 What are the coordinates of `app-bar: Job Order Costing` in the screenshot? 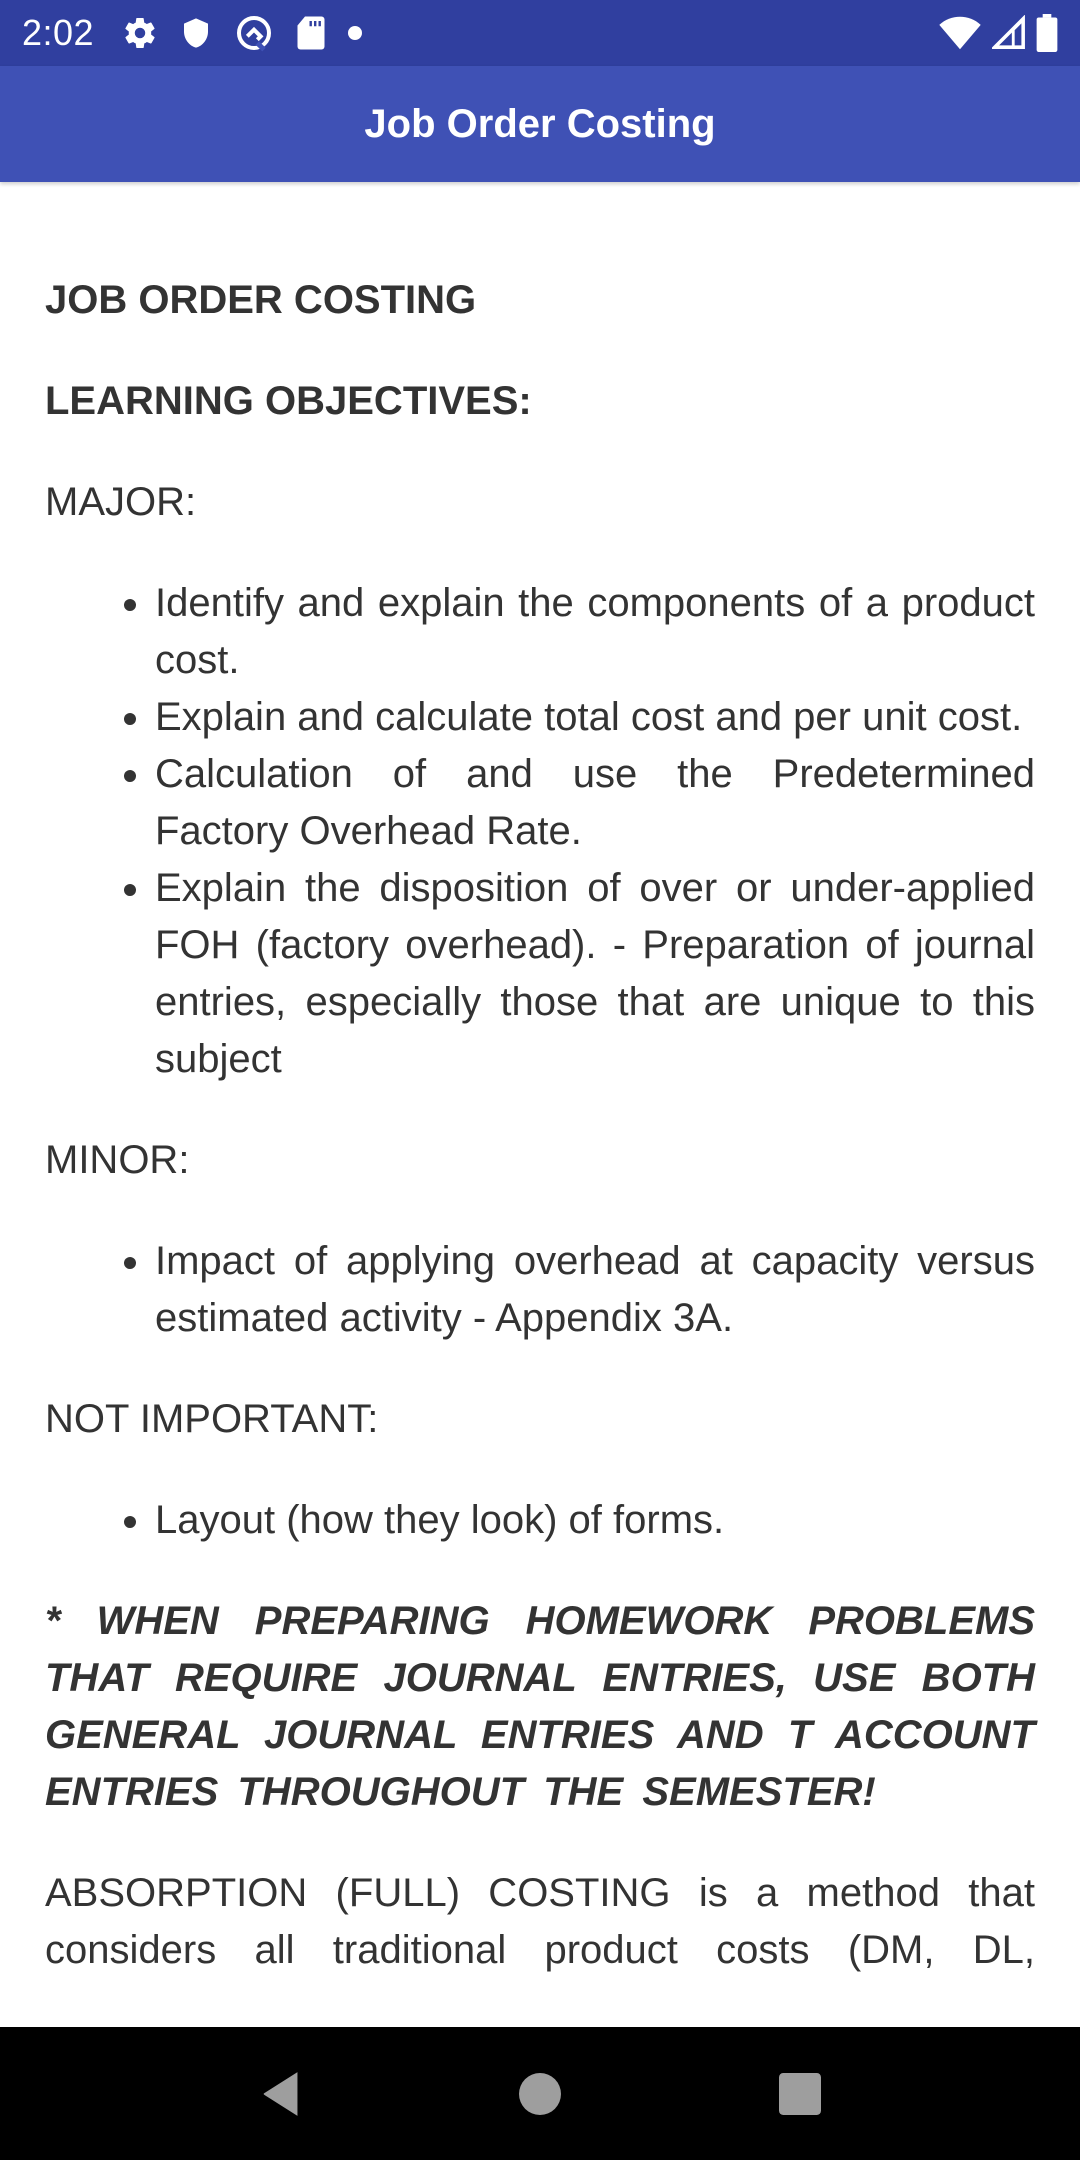 It's located at (540, 124).